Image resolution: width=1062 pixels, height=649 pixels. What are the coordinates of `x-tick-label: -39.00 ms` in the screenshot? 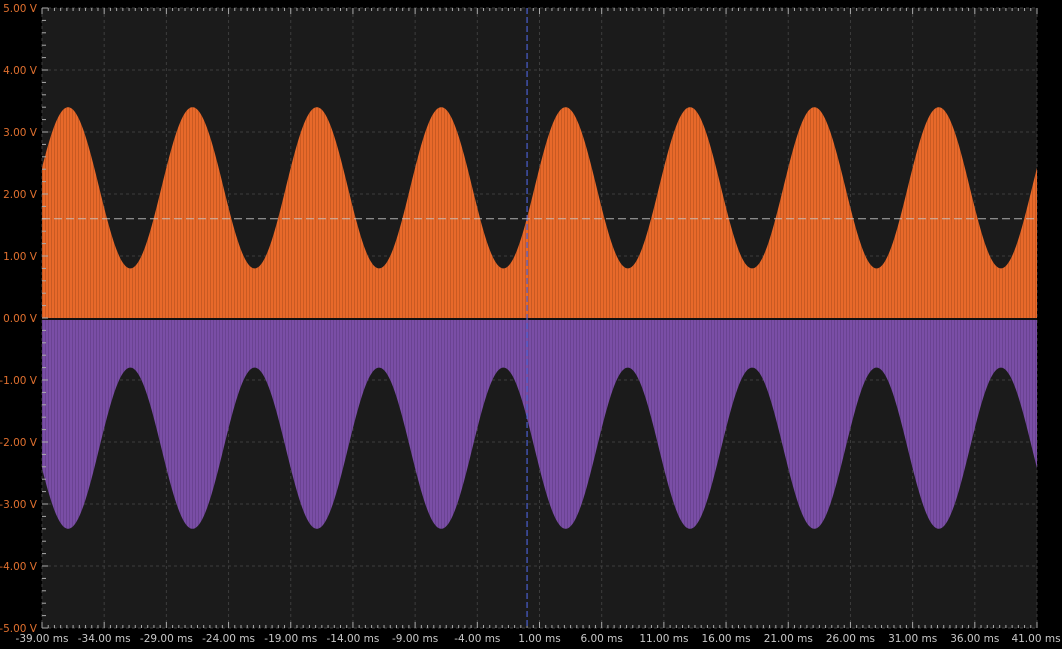 It's located at (42, 639).